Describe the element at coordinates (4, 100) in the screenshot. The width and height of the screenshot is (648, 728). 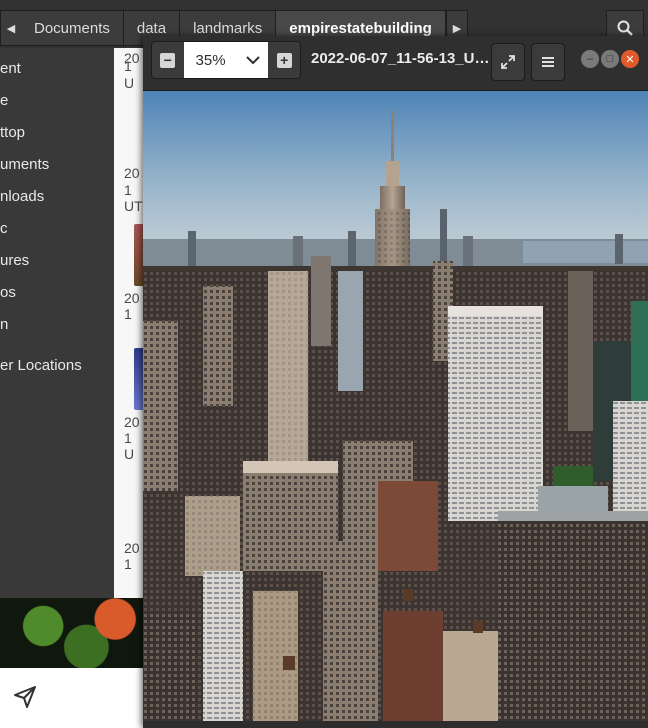
I see `sidebar-item-home: e` at that location.